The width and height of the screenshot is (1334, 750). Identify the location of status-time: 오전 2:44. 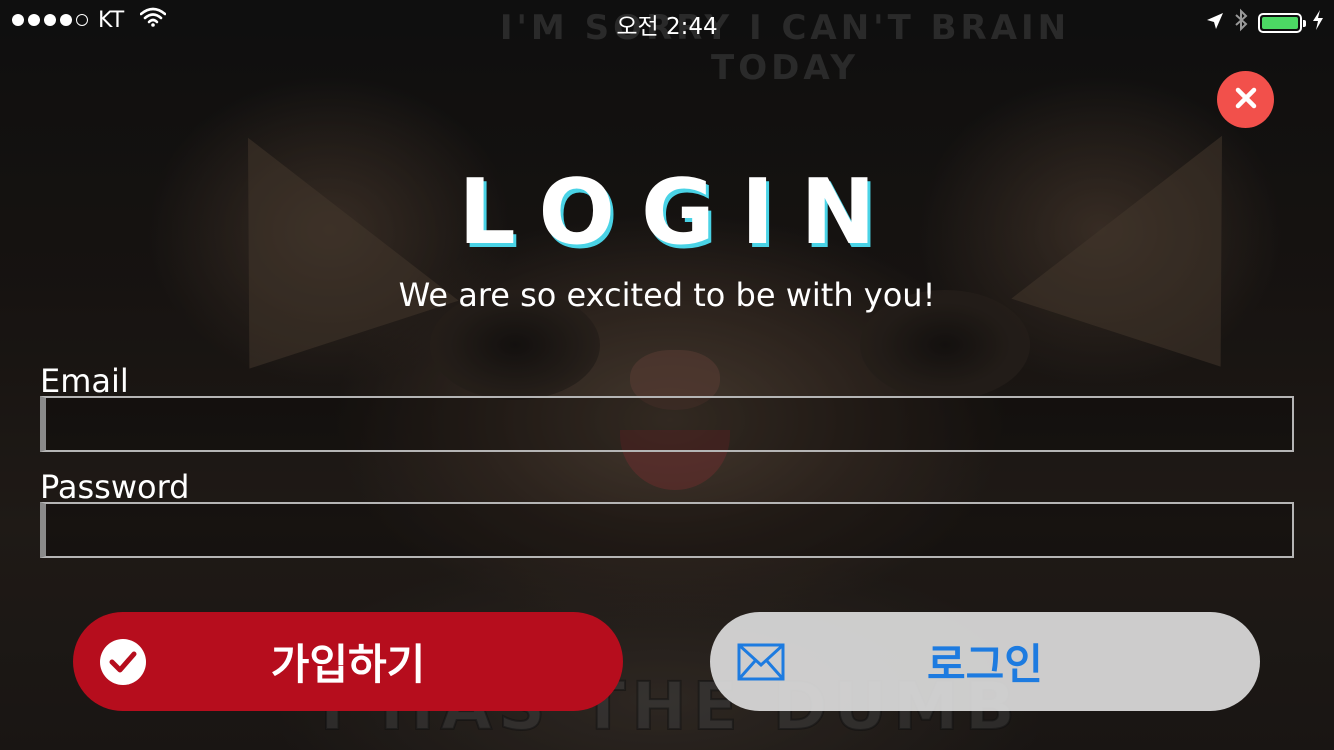
(667, 27).